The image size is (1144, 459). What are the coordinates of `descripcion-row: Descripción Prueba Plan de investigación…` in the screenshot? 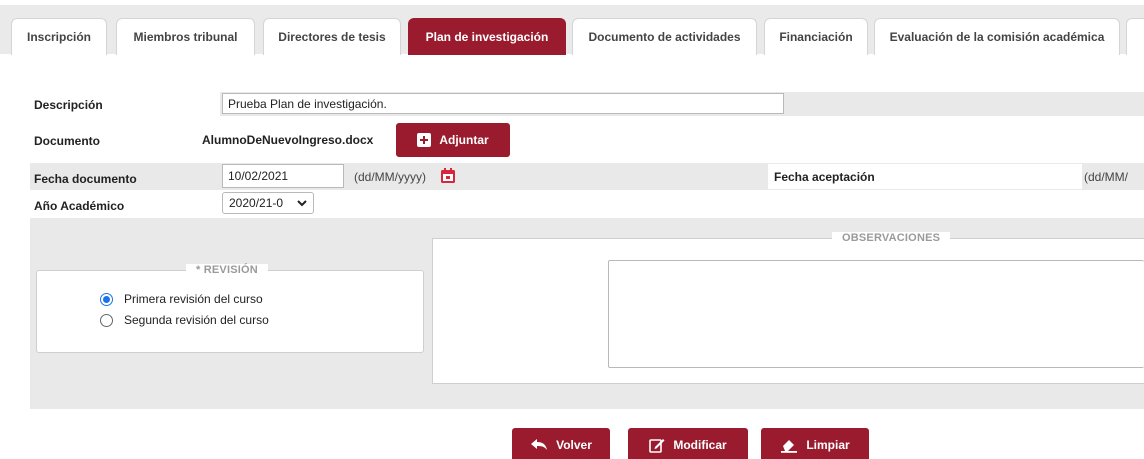 It's located at (587, 104).